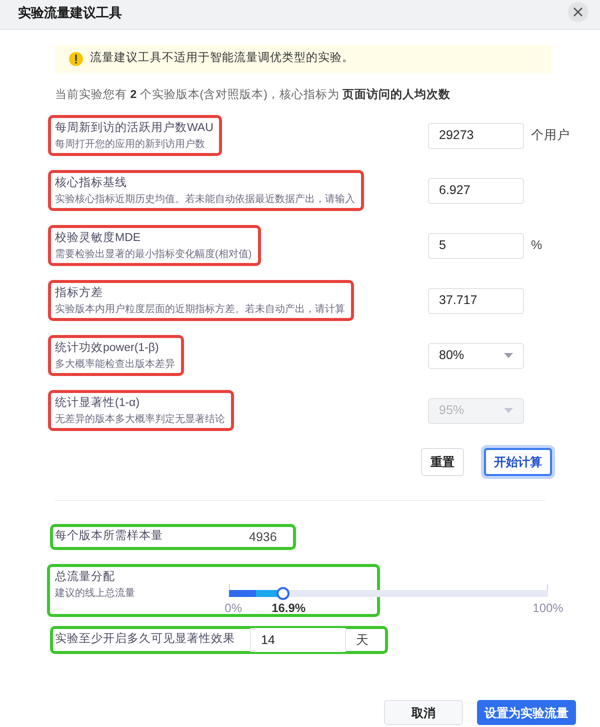 This screenshot has height=727, width=600. Describe the element at coordinates (283, 593) in the screenshot. I see `slider-thumb` at that location.